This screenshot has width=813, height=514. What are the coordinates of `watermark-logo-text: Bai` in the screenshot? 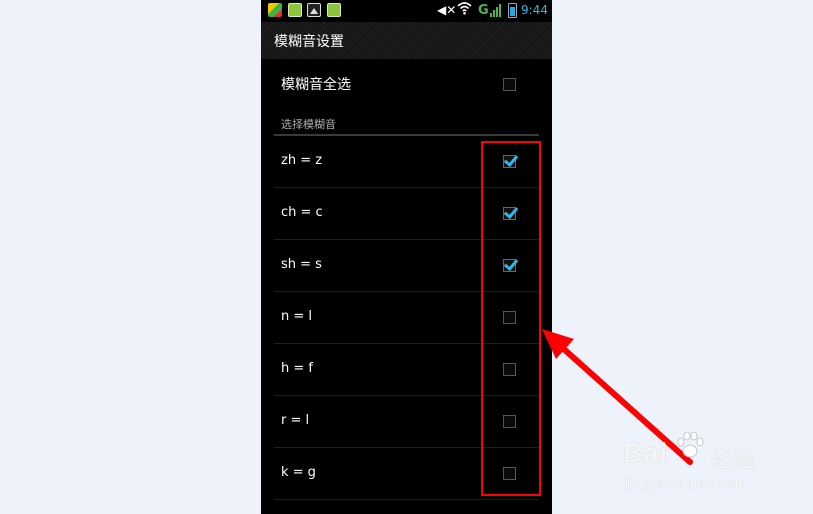 It's located at (646, 453).